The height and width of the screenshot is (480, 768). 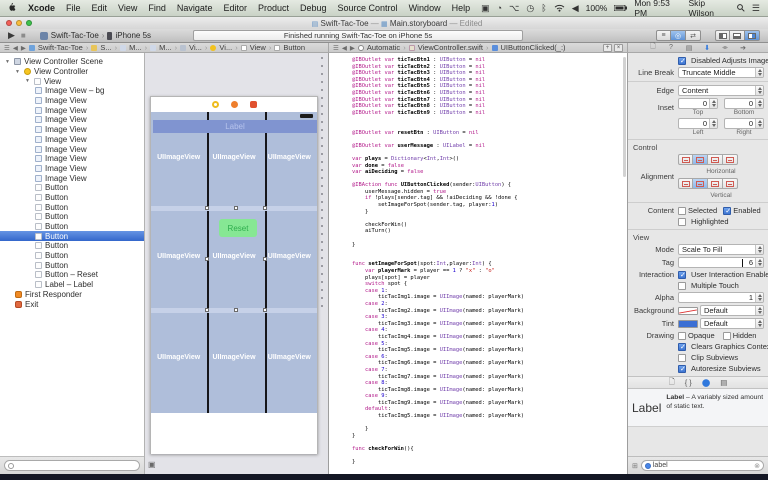 I want to click on file-inspector-icon: 🗋, so click(x=653, y=47).